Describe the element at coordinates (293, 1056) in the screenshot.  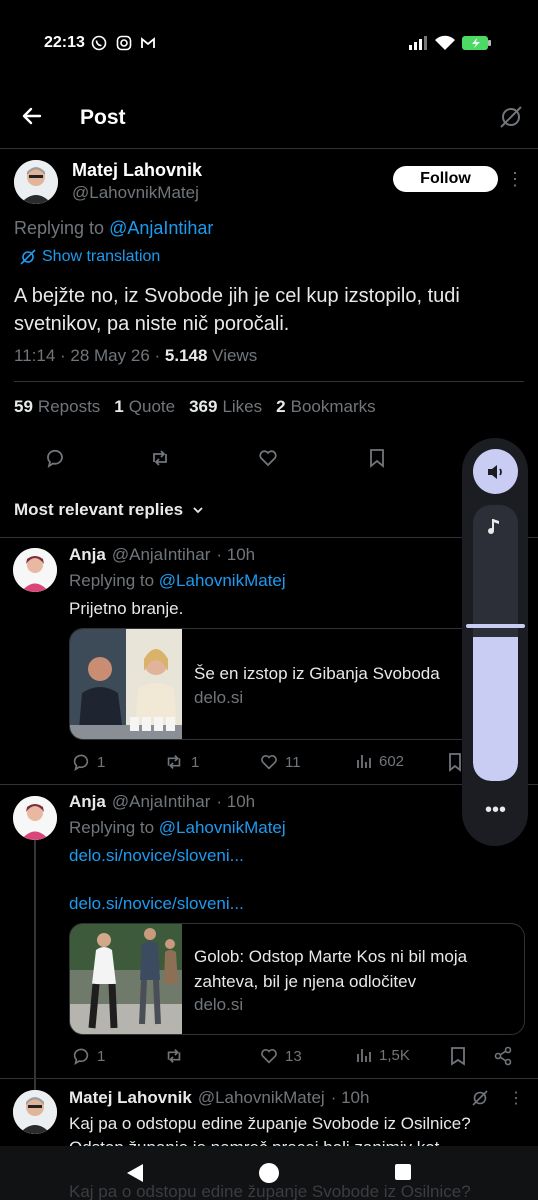
I see `like-count: 13` at that location.